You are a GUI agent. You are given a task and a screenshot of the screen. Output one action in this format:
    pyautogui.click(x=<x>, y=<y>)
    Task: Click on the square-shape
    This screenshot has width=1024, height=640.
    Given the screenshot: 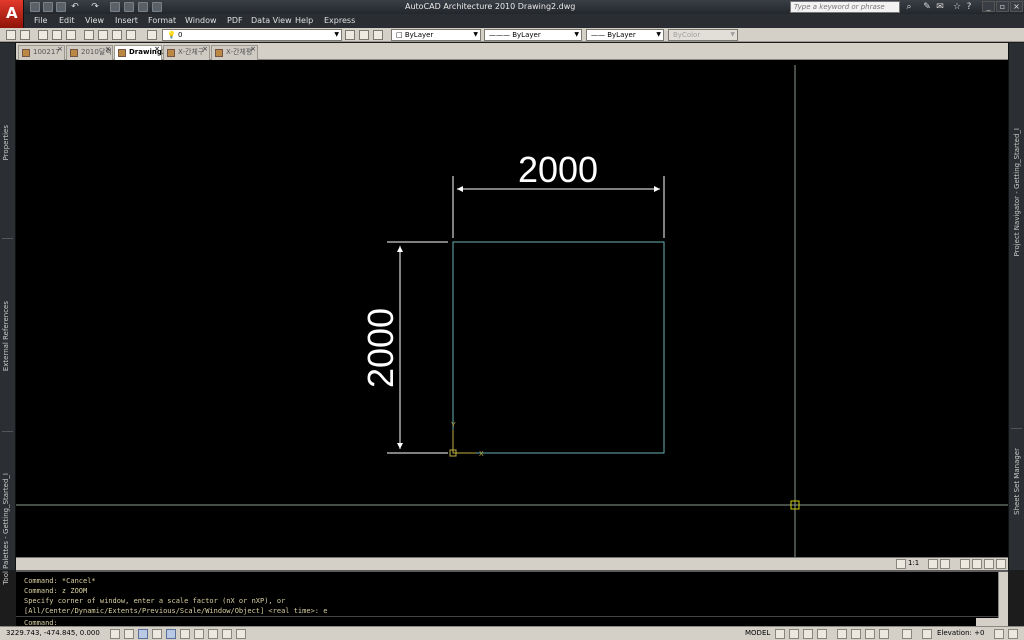 What is the action you would take?
    pyautogui.click(x=558, y=347)
    